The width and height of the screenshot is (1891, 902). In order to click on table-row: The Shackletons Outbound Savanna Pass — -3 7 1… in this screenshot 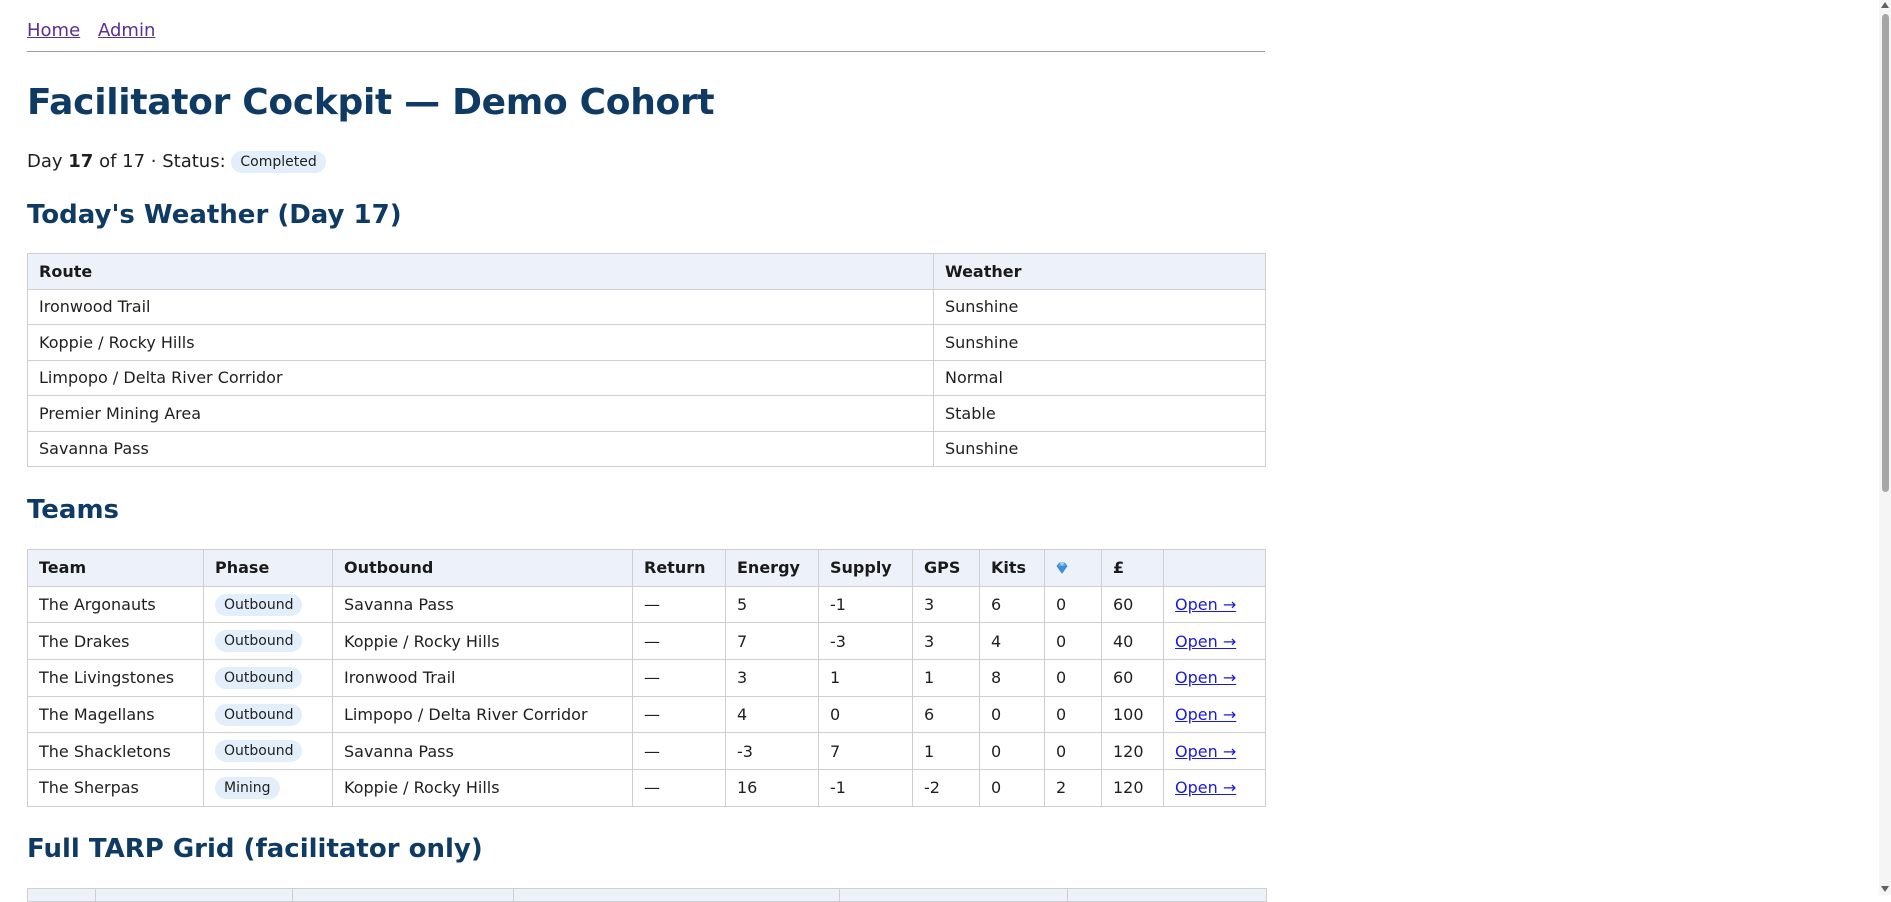, I will do `click(646, 751)`.